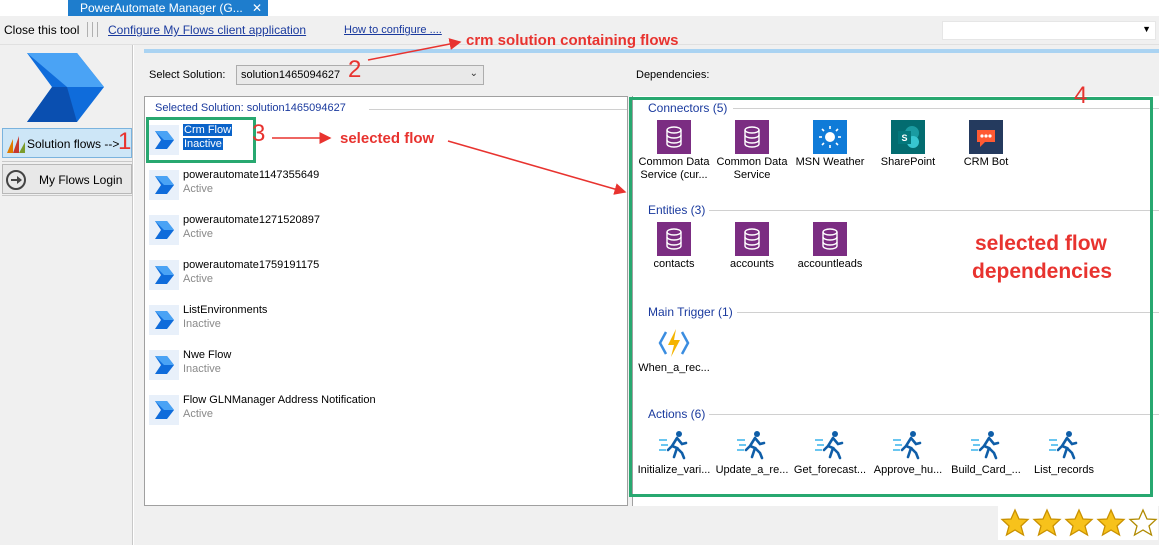 The image size is (1159, 545). What do you see at coordinates (16, 180) in the screenshot?
I see `login-arrow-icon` at bounding box center [16, 180].